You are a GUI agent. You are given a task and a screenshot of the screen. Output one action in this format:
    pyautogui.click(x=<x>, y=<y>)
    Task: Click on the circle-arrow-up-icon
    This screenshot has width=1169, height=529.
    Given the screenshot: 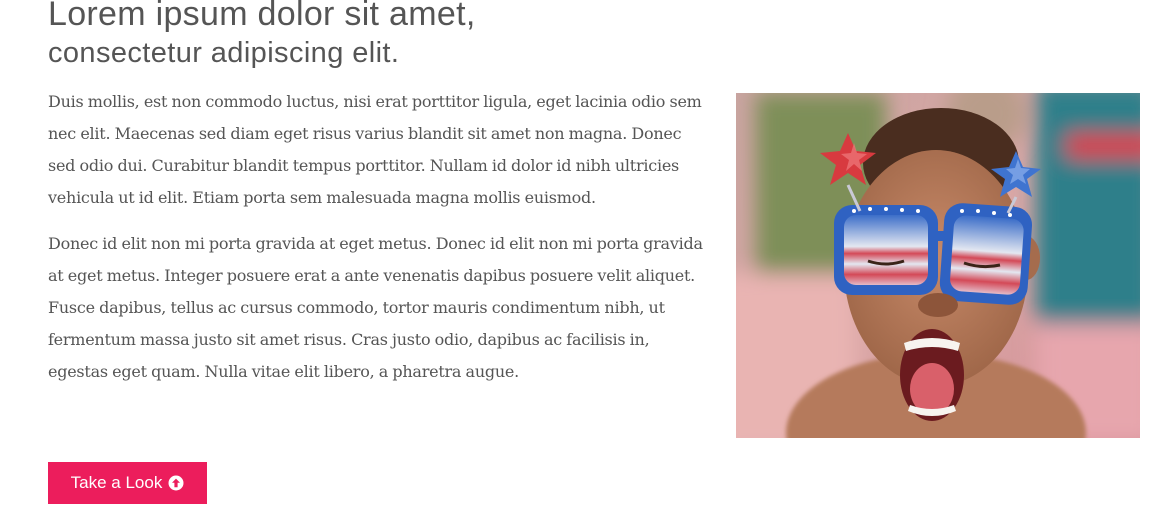 What is the action you would take?
    pyautogui.click(x=176, y=483)
    